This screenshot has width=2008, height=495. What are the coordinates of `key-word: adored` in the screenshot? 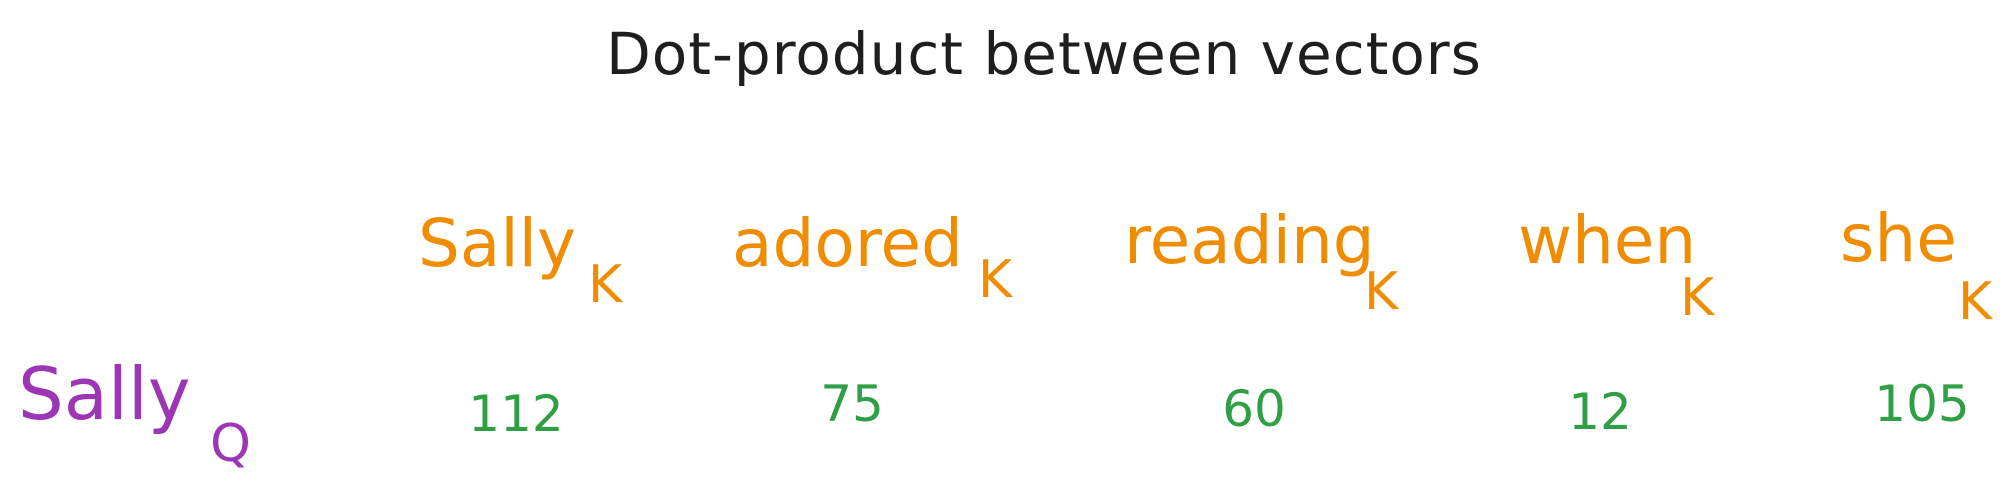 It's located at (847, 243).